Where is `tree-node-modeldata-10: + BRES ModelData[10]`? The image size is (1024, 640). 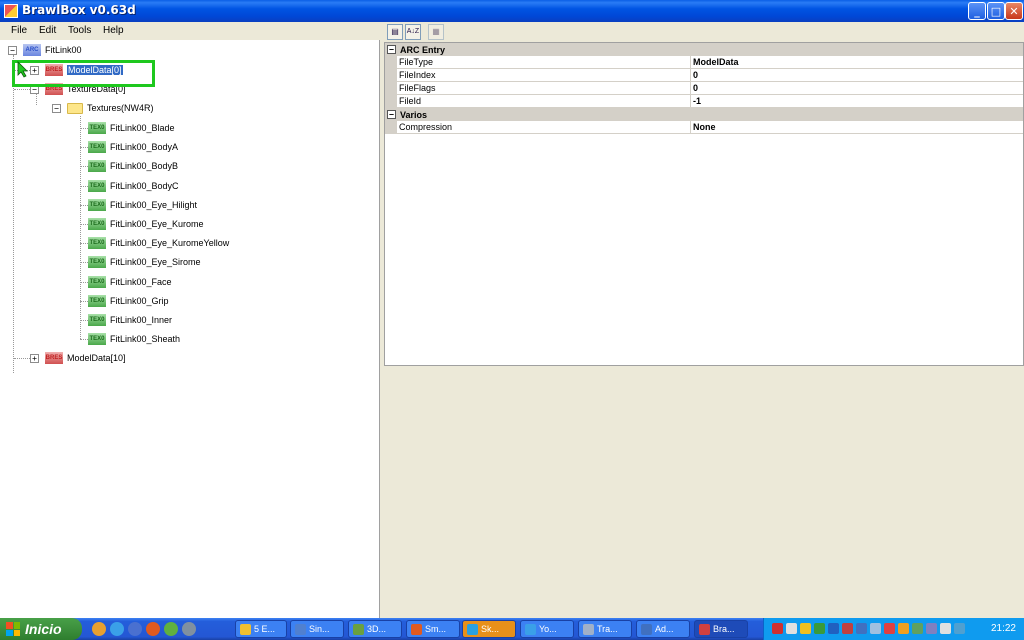 tree-node-modeldata-10: + BRES ModelData[10] is located at coordinates (78, 358).